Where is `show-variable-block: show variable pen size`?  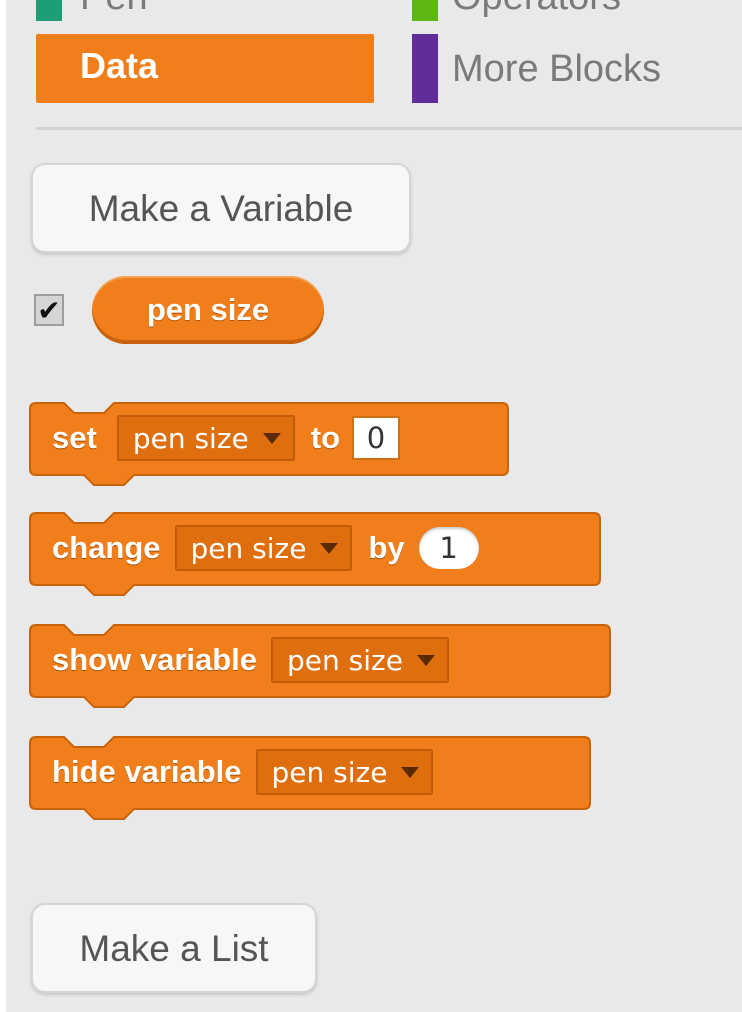 show-variable-block: show variable pen size is located at coordinates (320, 666).